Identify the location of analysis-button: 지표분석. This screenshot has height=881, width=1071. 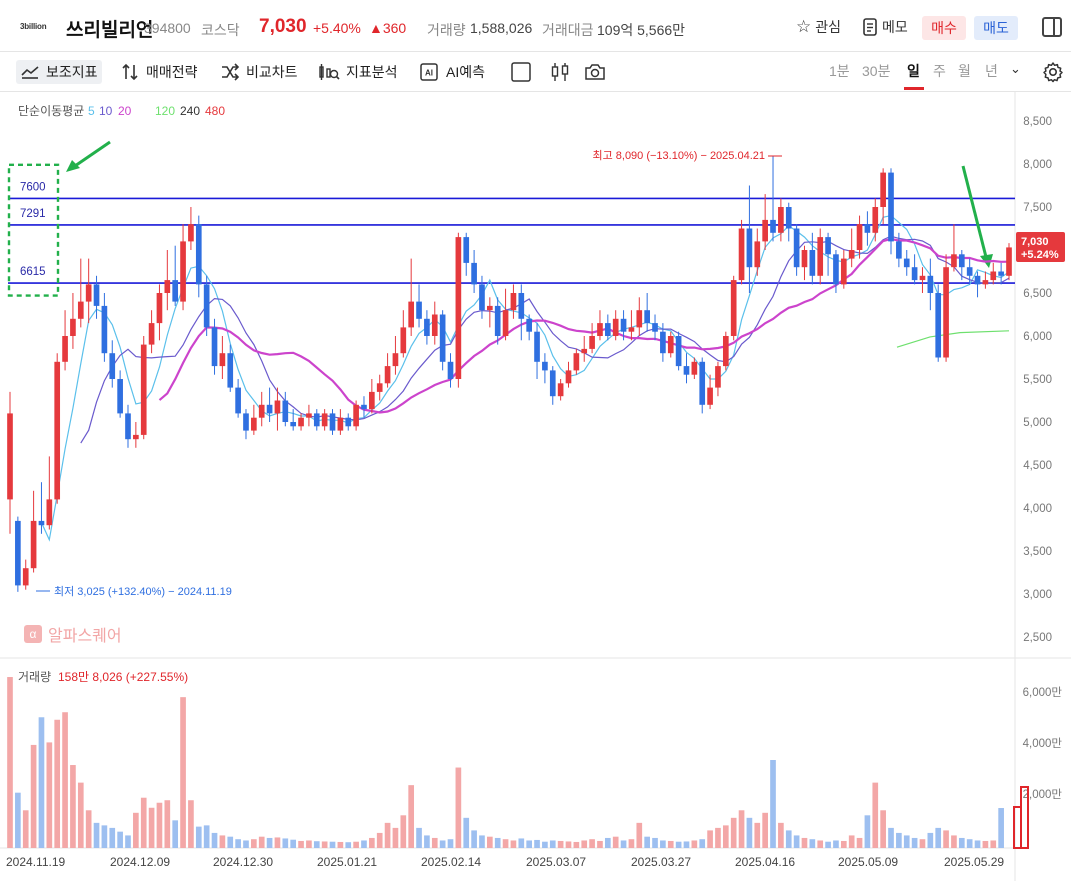
(358, 72).